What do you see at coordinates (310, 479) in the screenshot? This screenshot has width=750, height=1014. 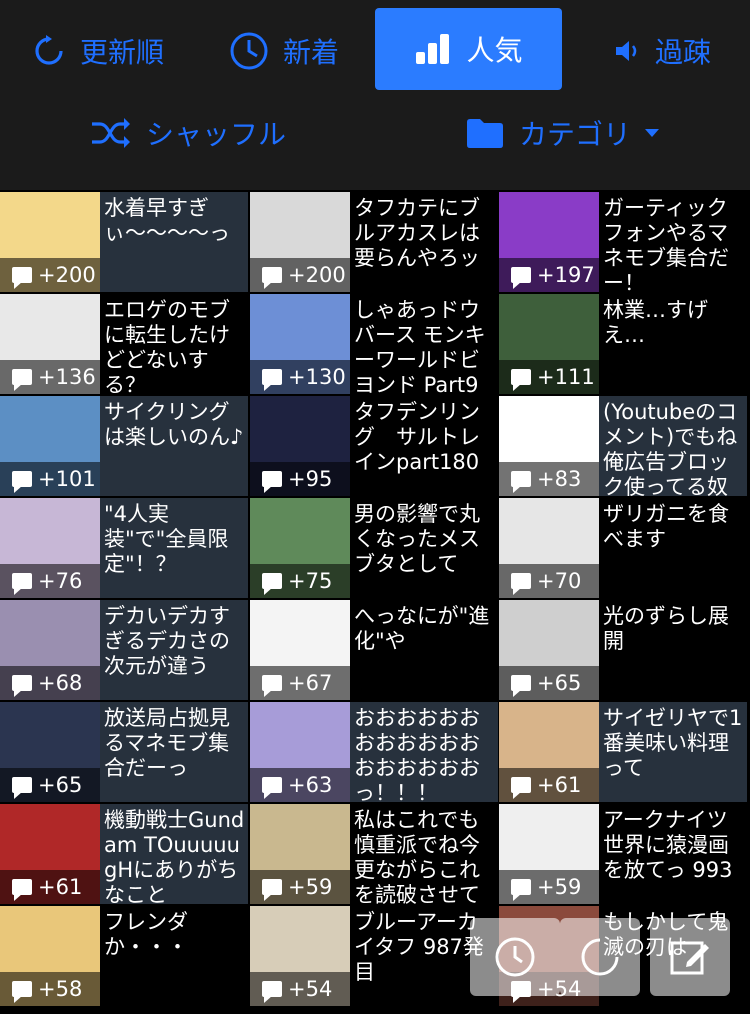 I see `comment-count: +95` at bounding box center [310, 479].